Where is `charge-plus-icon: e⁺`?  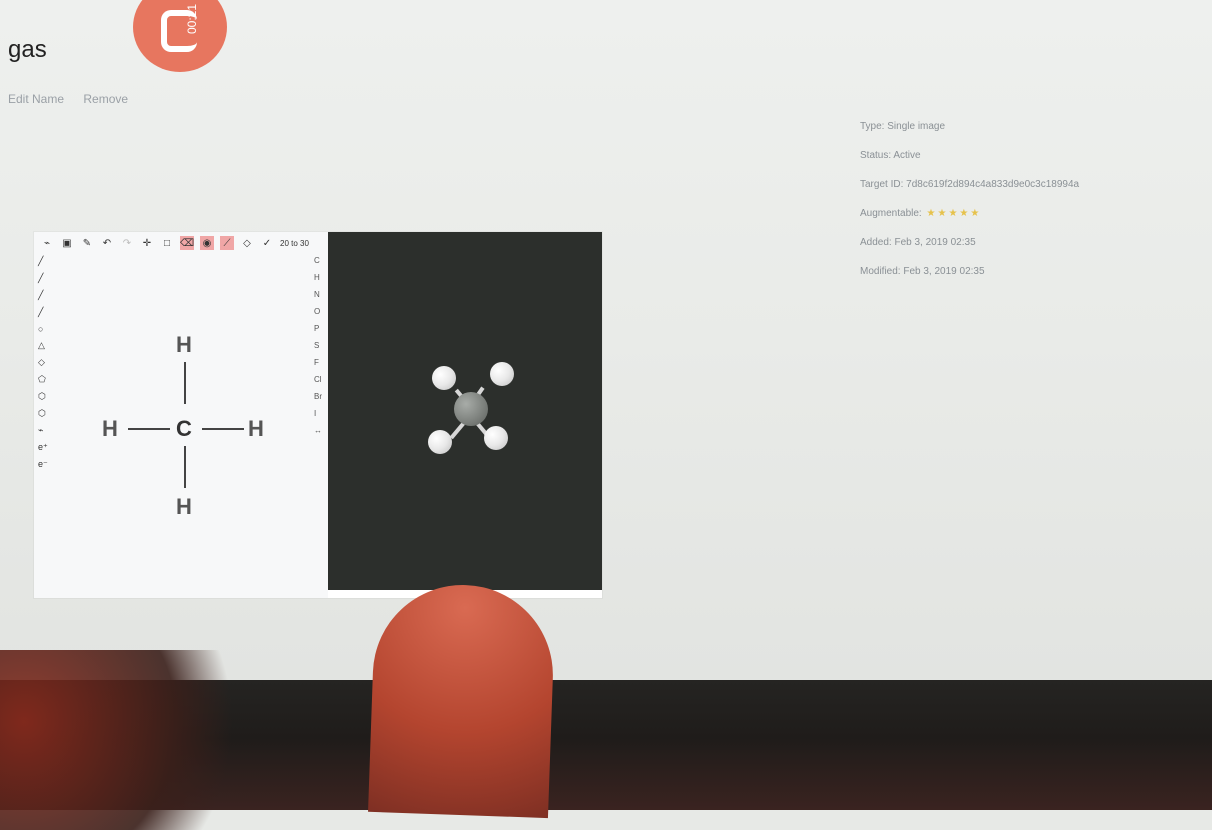
charge-plus-icon: e⁺ is located at coordinates (46, 447).